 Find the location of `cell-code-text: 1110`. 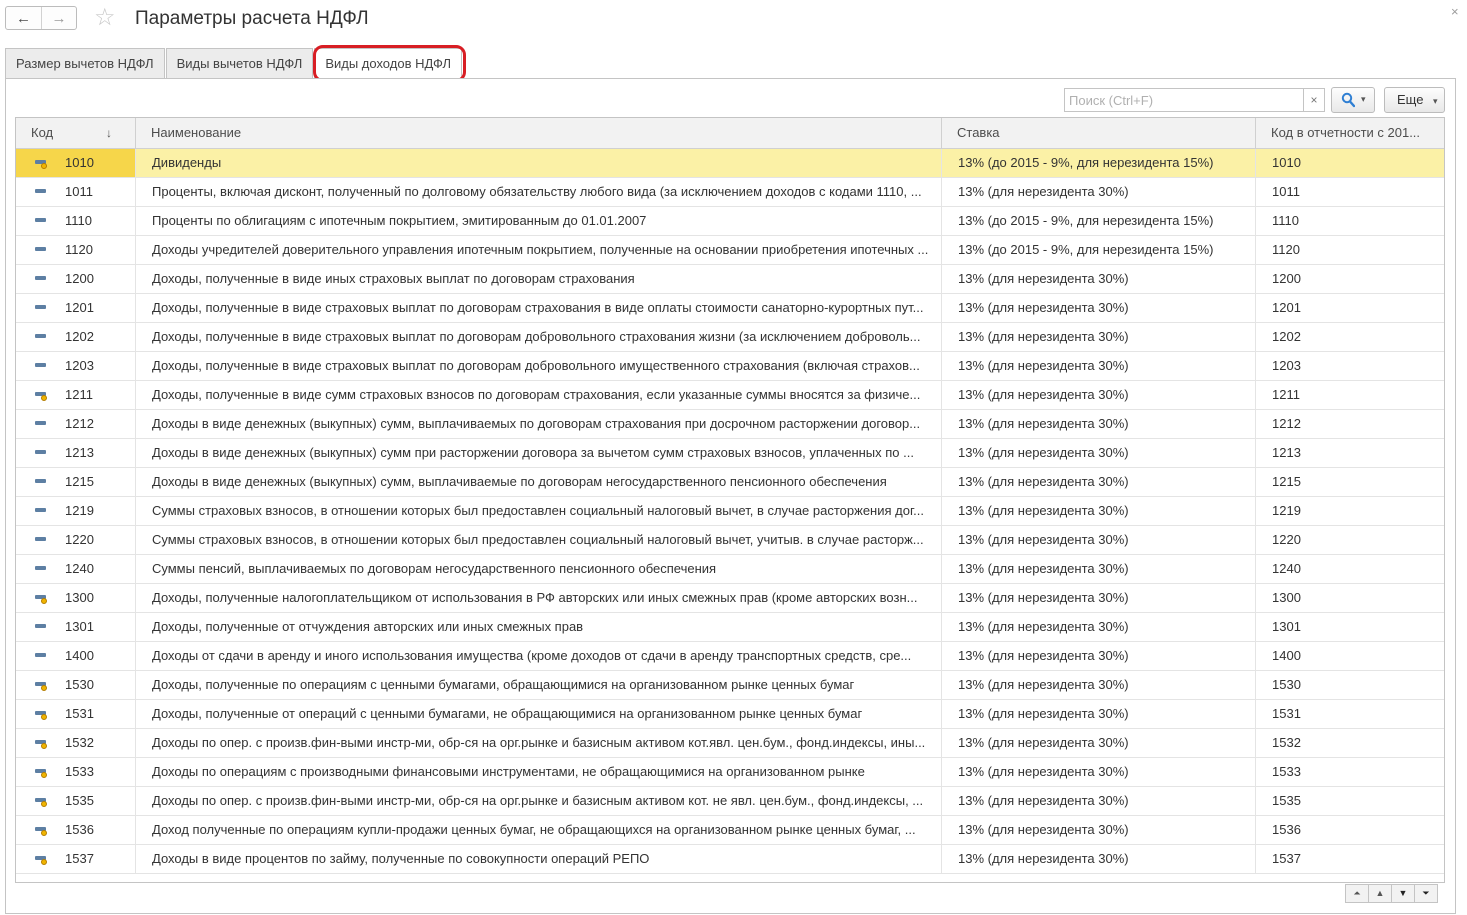

cell-code-text: 1110 is located at coordinates (78, 220).